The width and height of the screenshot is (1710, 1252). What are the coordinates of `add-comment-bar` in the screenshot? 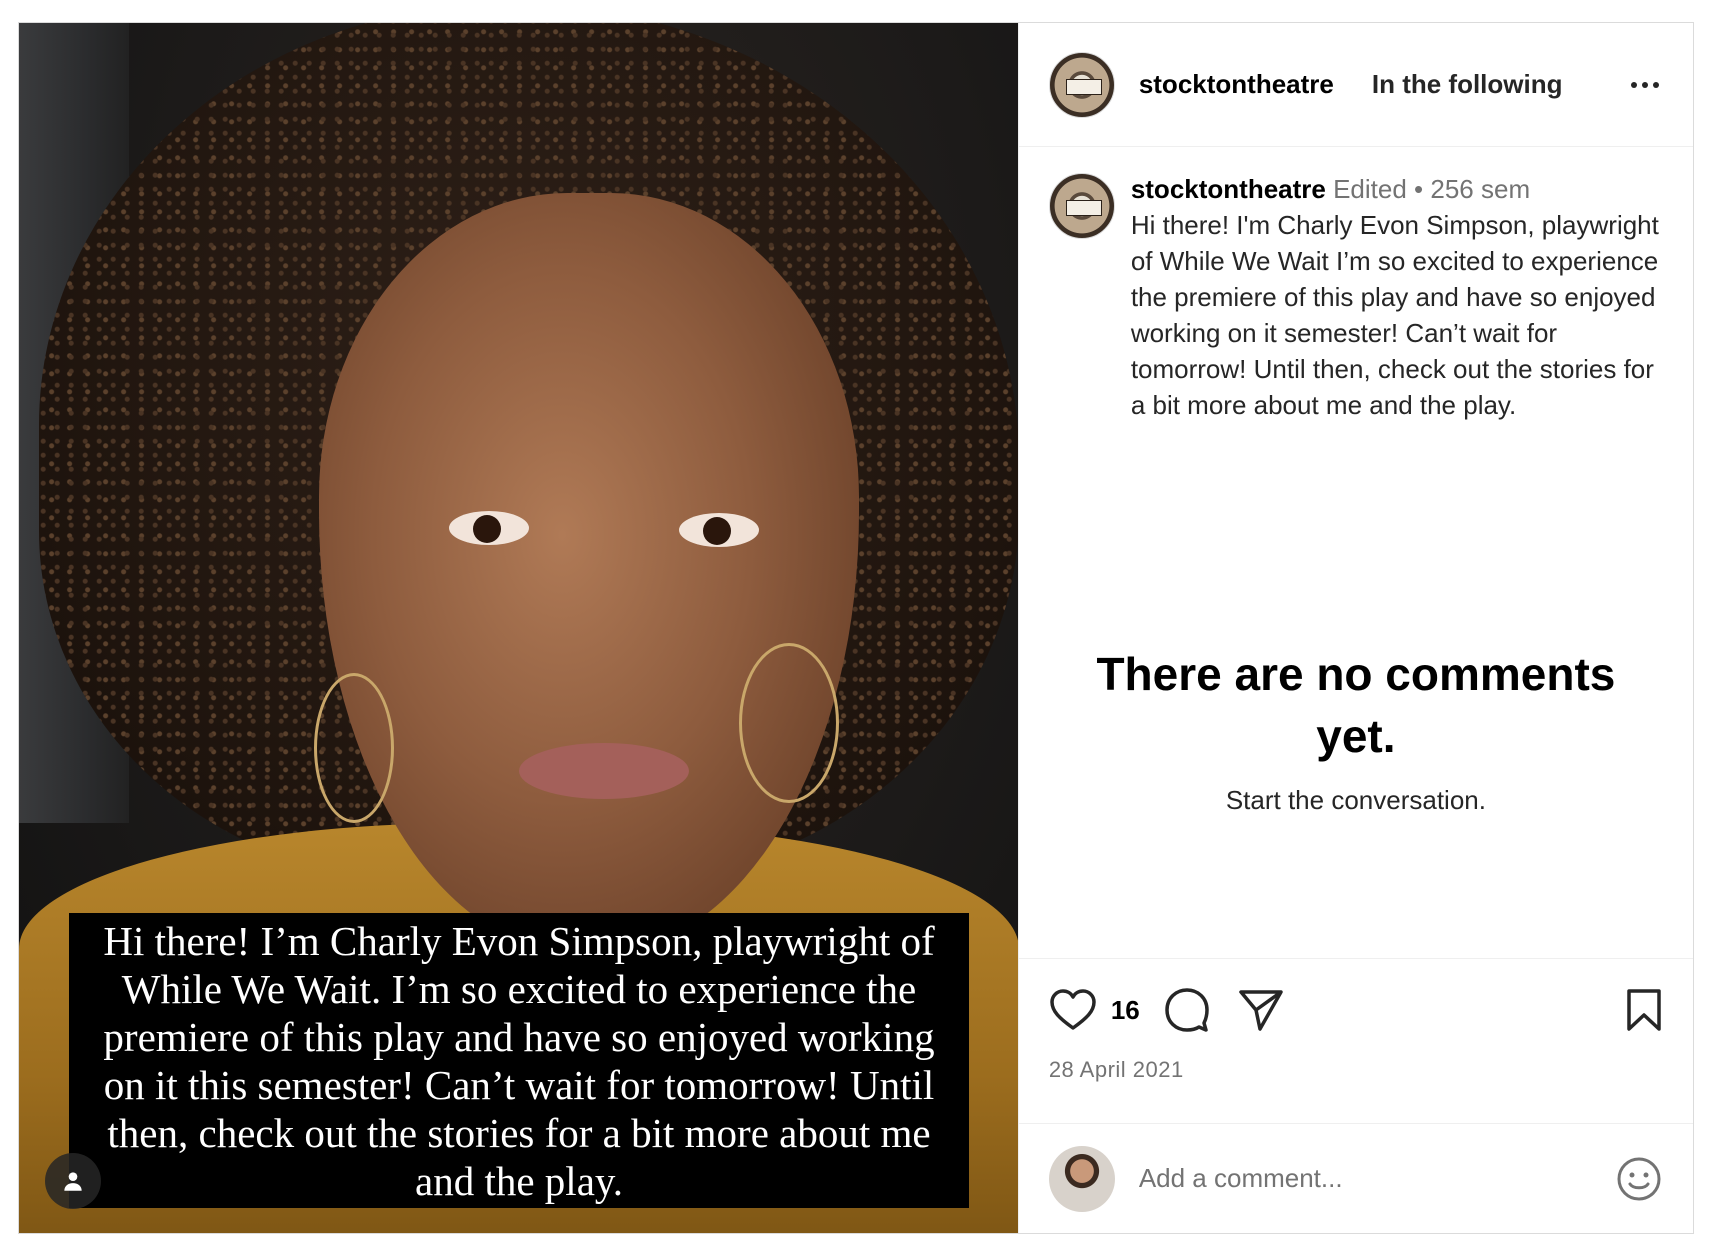 It's located at (1355, 1178).